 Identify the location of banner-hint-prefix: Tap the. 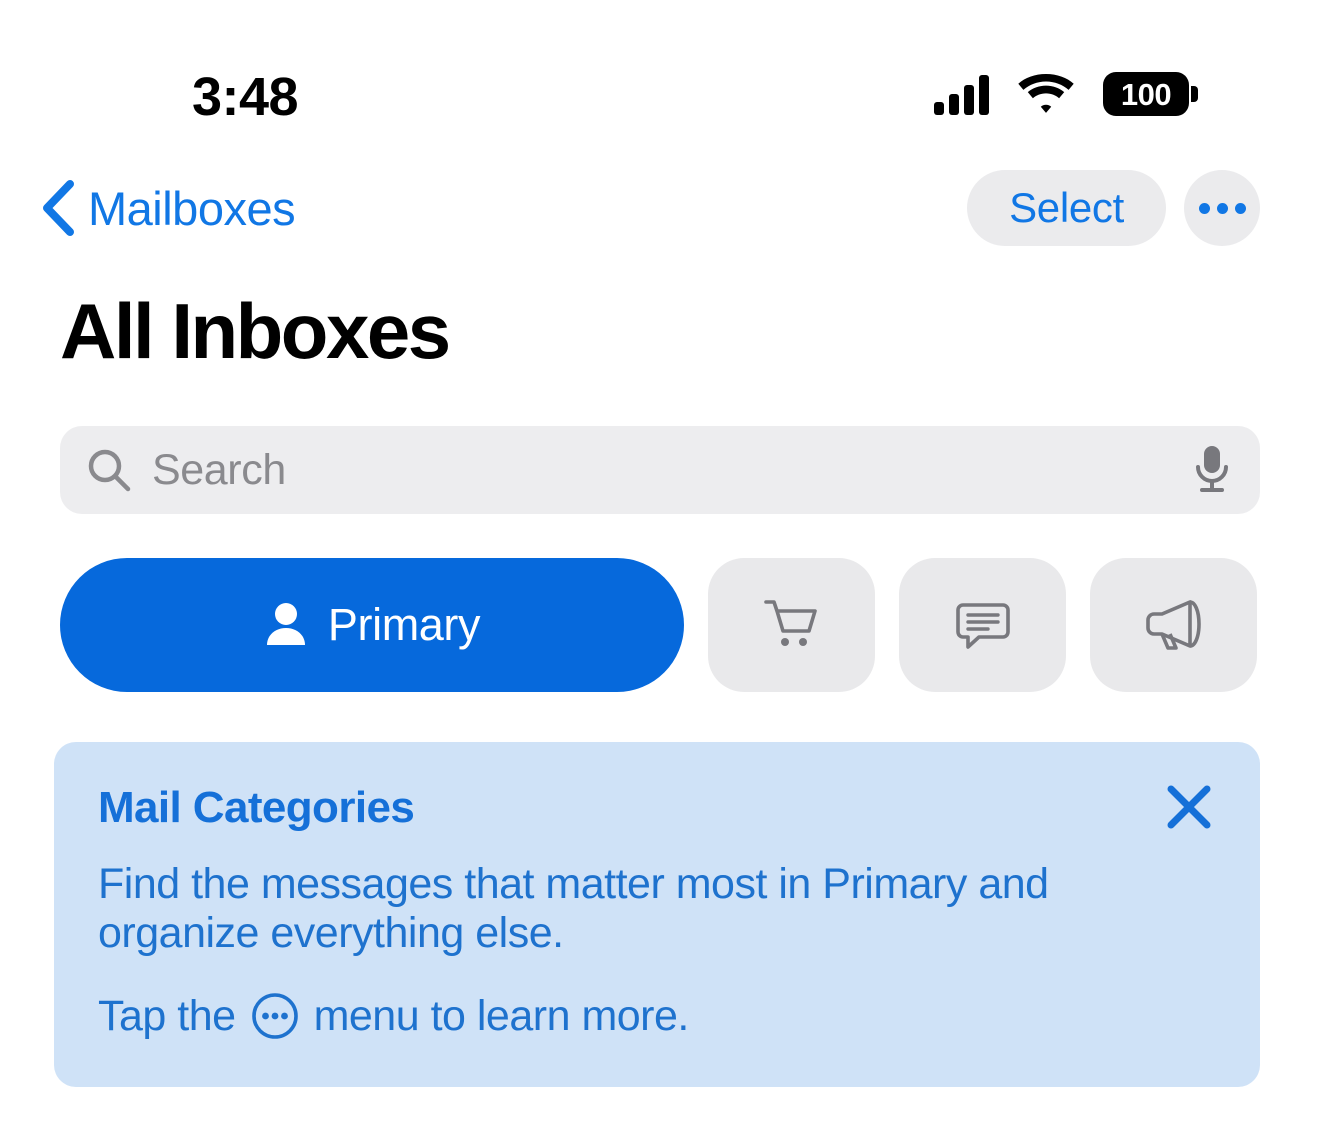
(167, 1015).